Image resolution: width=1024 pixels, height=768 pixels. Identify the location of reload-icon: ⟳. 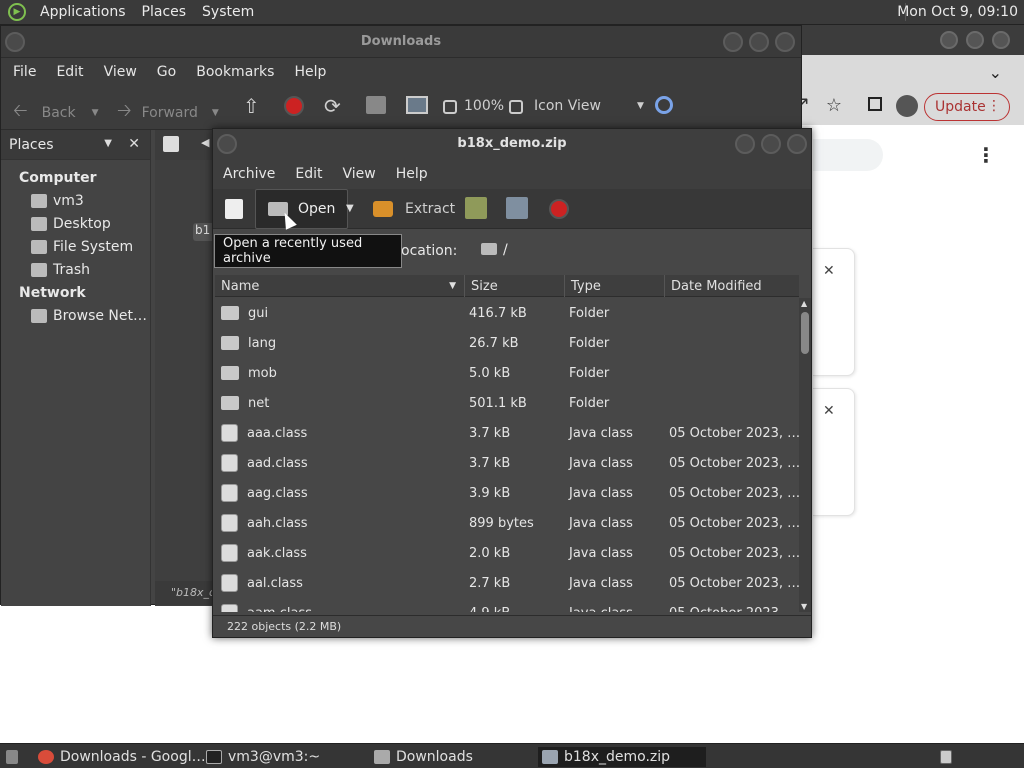
(332, 106).